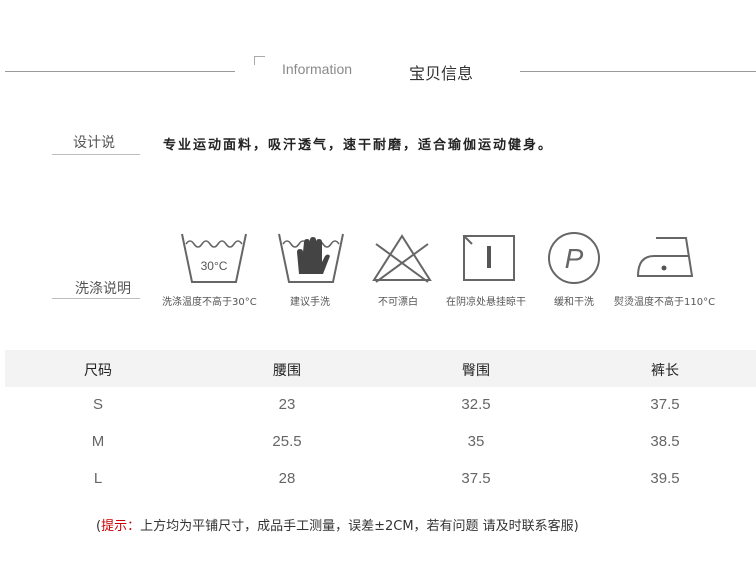 This screenshot has width=756, height=582. What do you see at coordinates (441, 73) in the screenshot?
I see `header-cn-title: 宝贝信息` at bounding box center [441, 73].